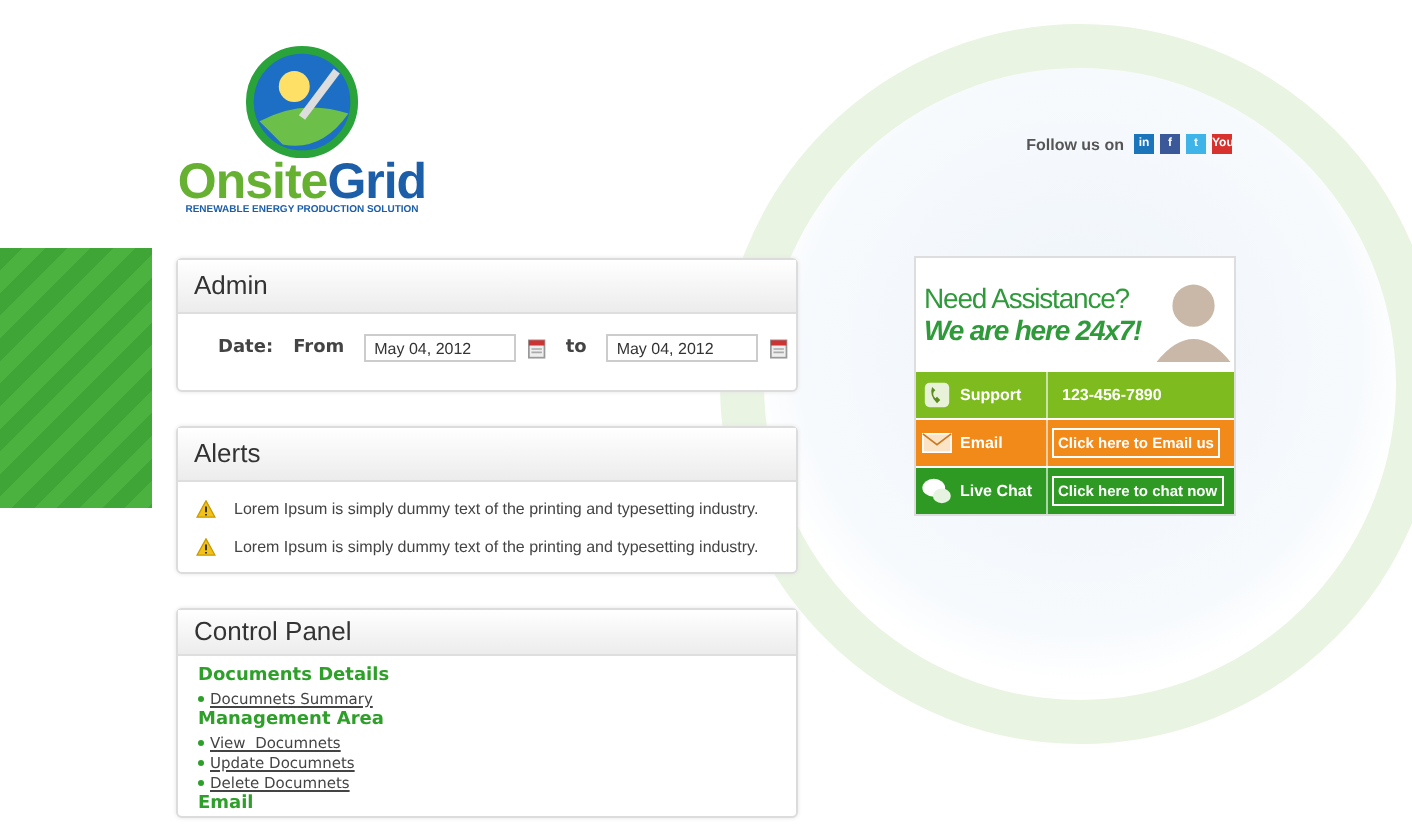 Image resolution: width=1412 pixels, height=826 pixels. What do you see at coordinates (487, 287) in the screenshot?
I see `panel-title: Admin` at bounding box center [487, 287].